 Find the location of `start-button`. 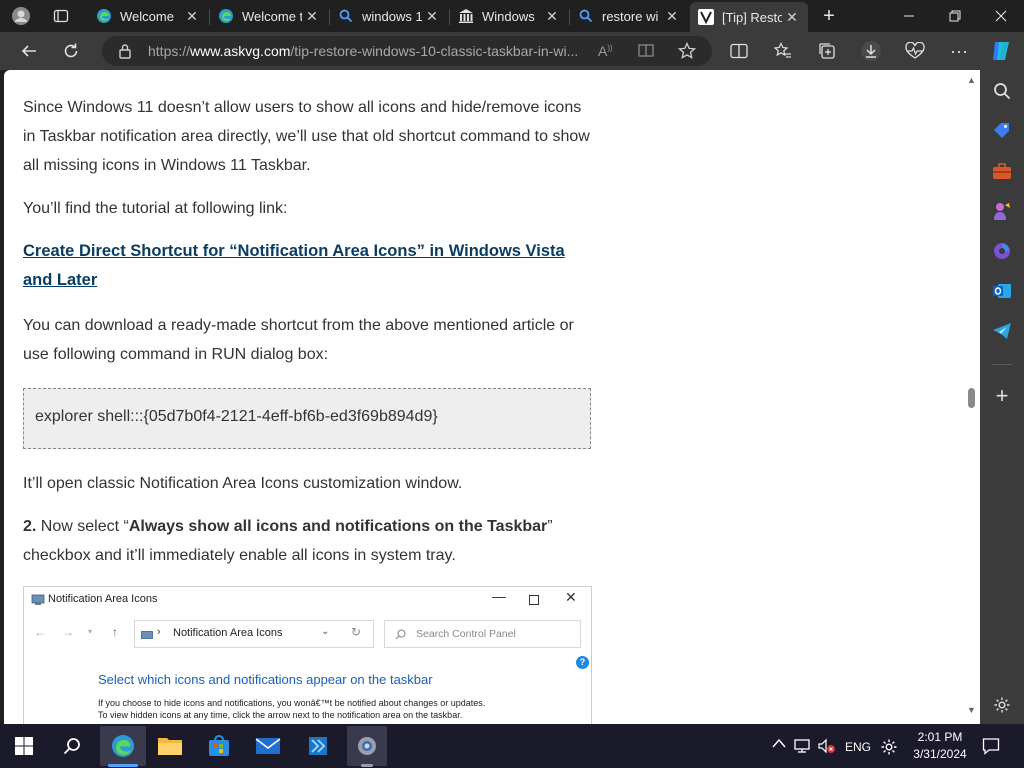

start-button is located at coordinates (24, 746).